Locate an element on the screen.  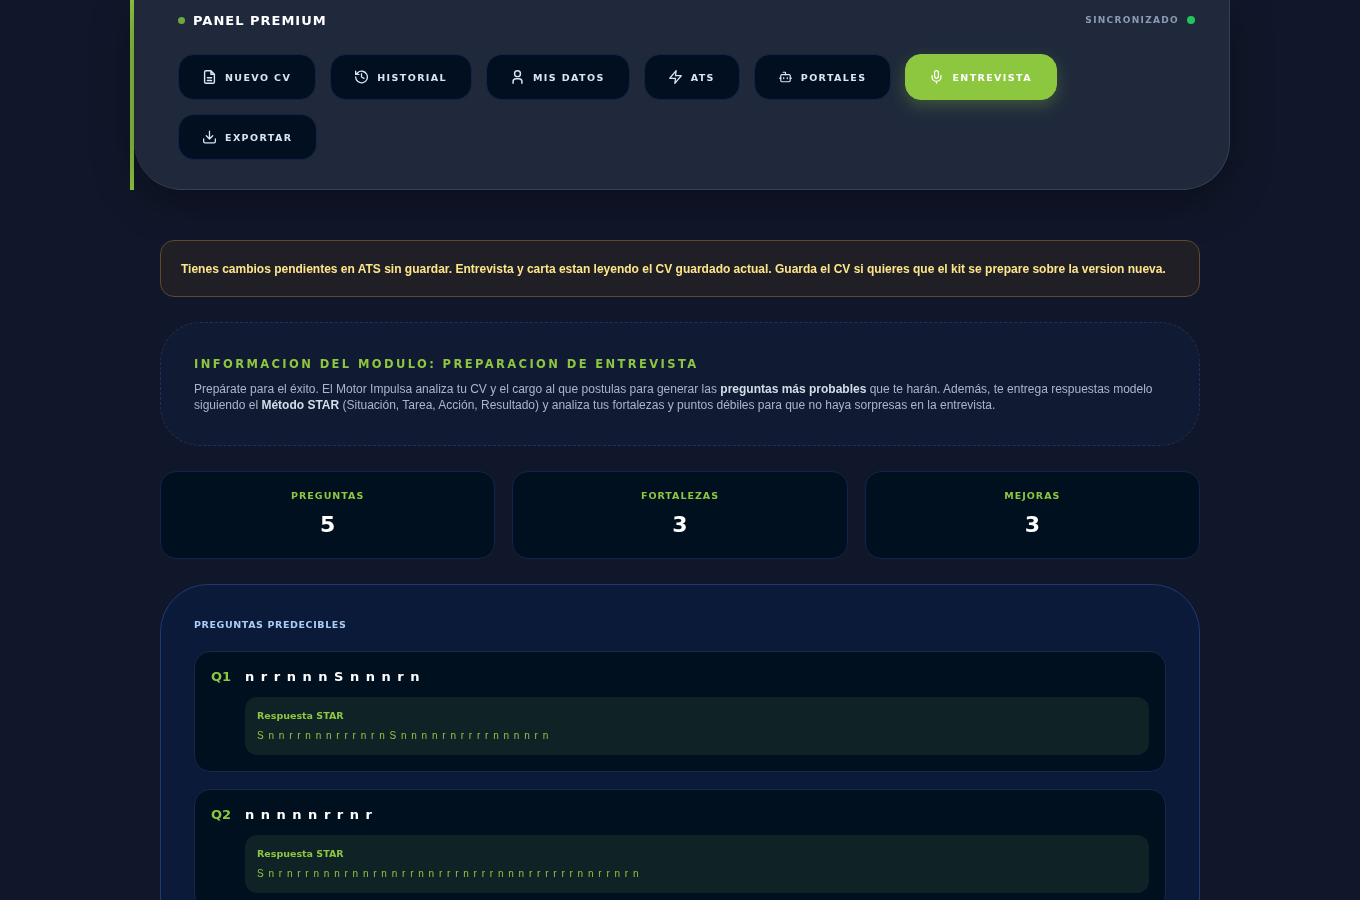
nav-button: MIS DATOS is located at coordinates (558, 77).